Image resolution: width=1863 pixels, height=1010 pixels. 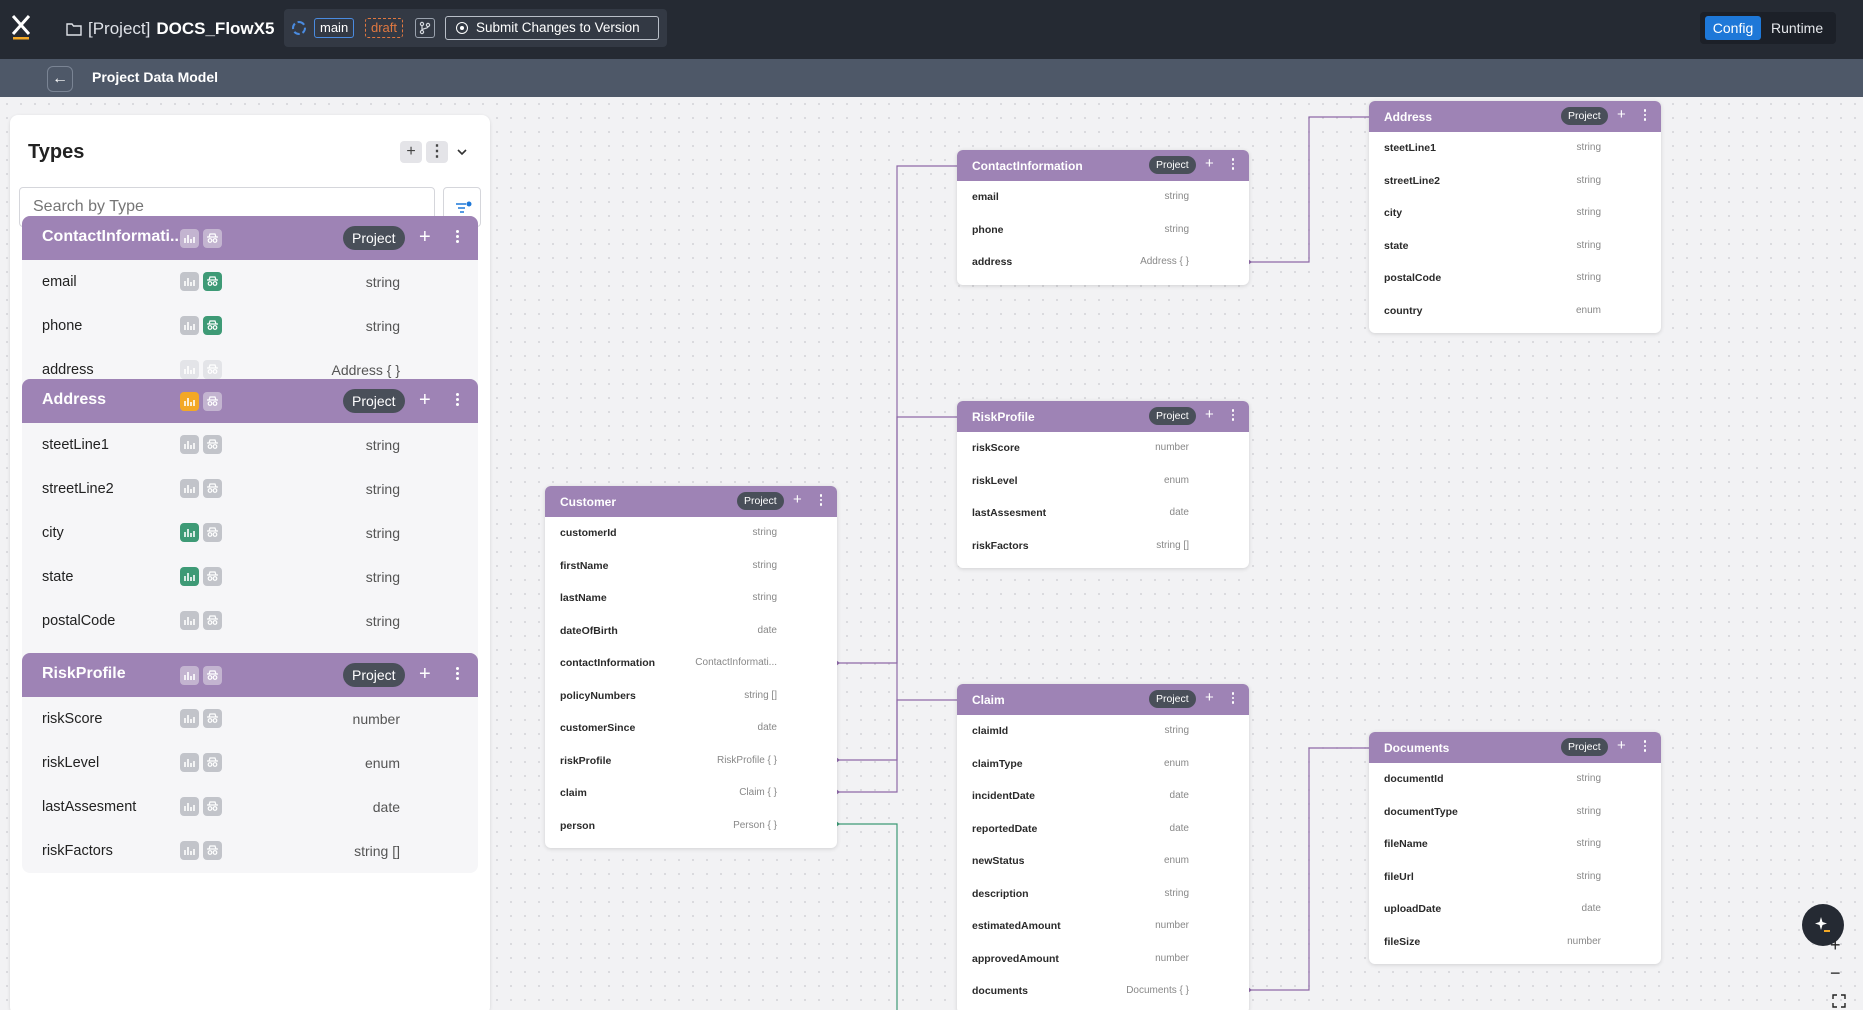 What do you see at coordinates (1103, 829) in the screenshot?
I see `node-field-row: reportedDate date` at bounding box center [1103, 829].